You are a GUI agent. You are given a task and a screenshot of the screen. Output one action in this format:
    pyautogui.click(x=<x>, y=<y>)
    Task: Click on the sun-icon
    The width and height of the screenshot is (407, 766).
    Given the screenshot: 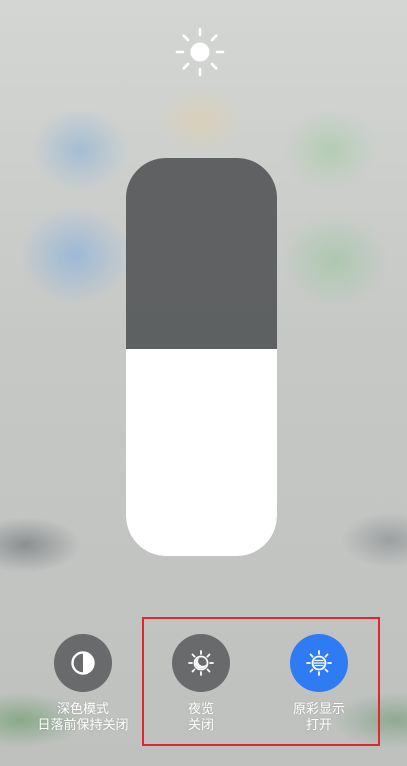 What is the action you would take?
    pyautogui.click(x=200, y=52)
    